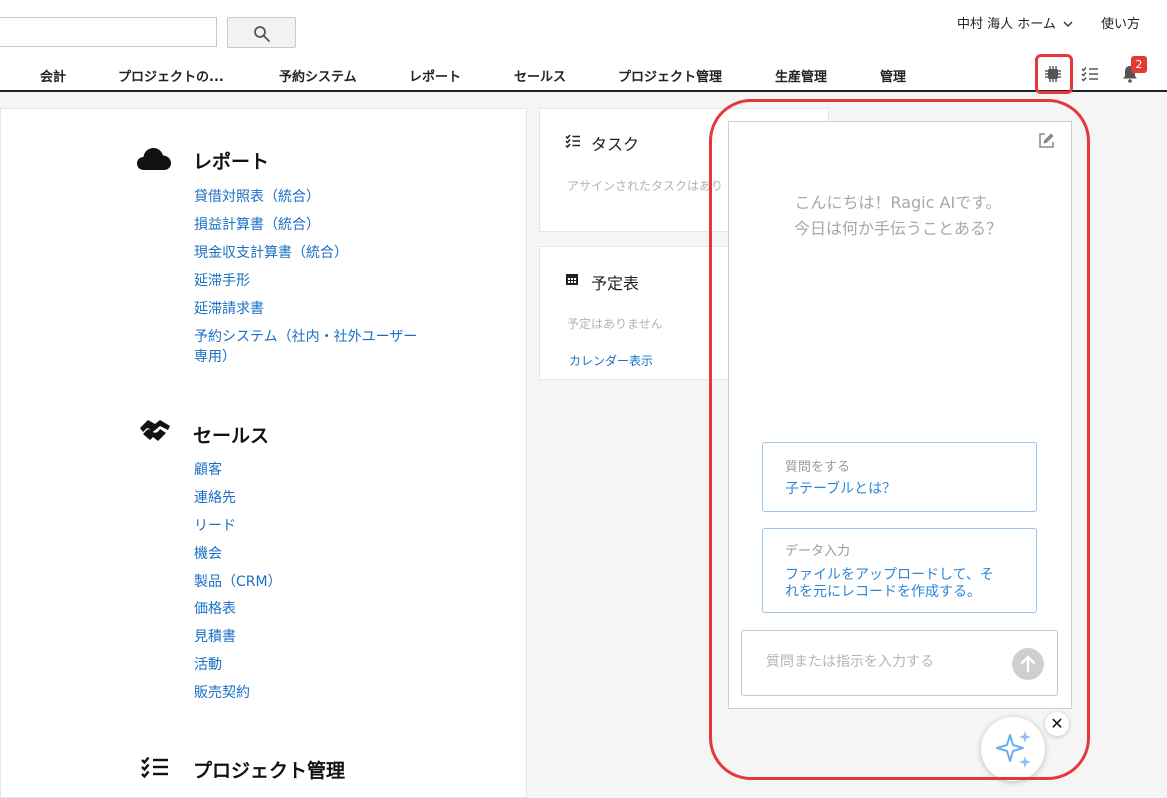 The width and height of the screenshot is (1167, 798). What do you see at coordinates (269, 771) in the screenshot?
I see `section-title-project-management: プロジェクト管理` at bounding box center [269, 771].